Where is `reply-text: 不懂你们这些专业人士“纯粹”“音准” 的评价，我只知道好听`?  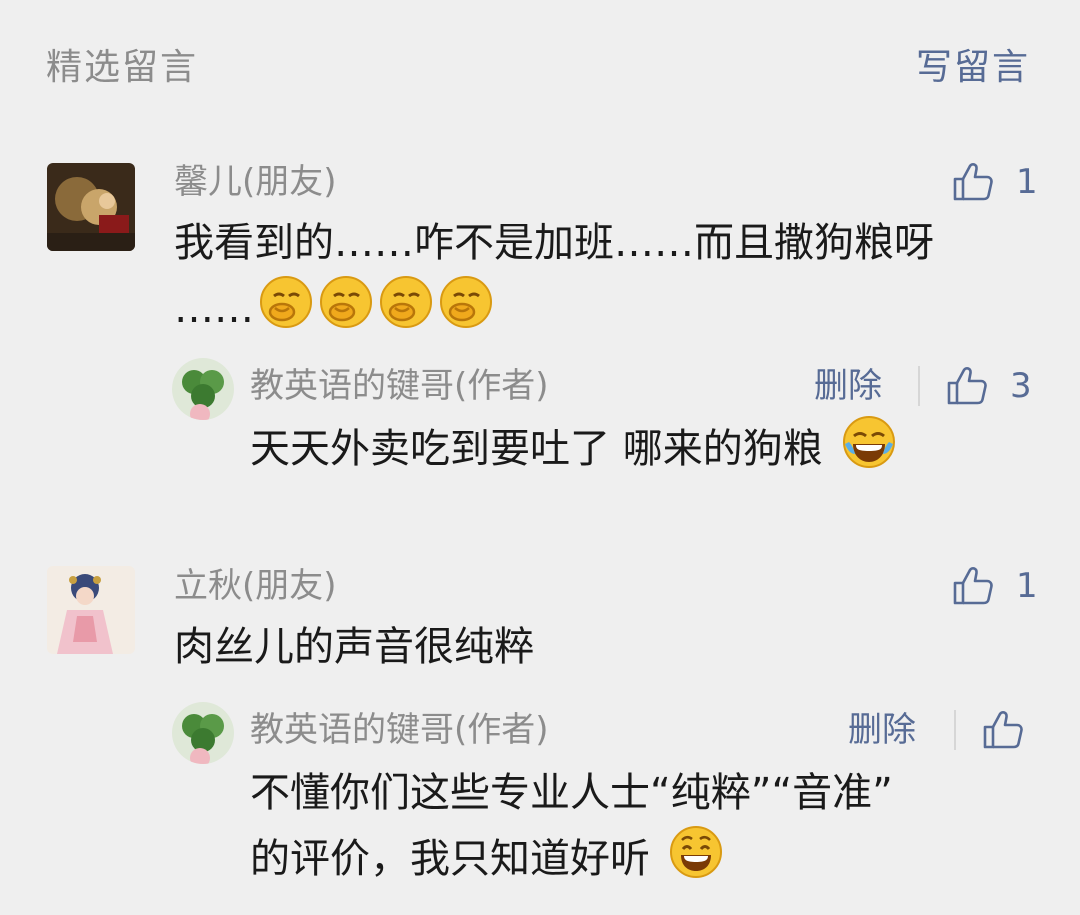 reply-text: 不懂你们这些专业人士“纯粹”“音准” 的评价，我只知道好听 is located at coordinates (650, 826).